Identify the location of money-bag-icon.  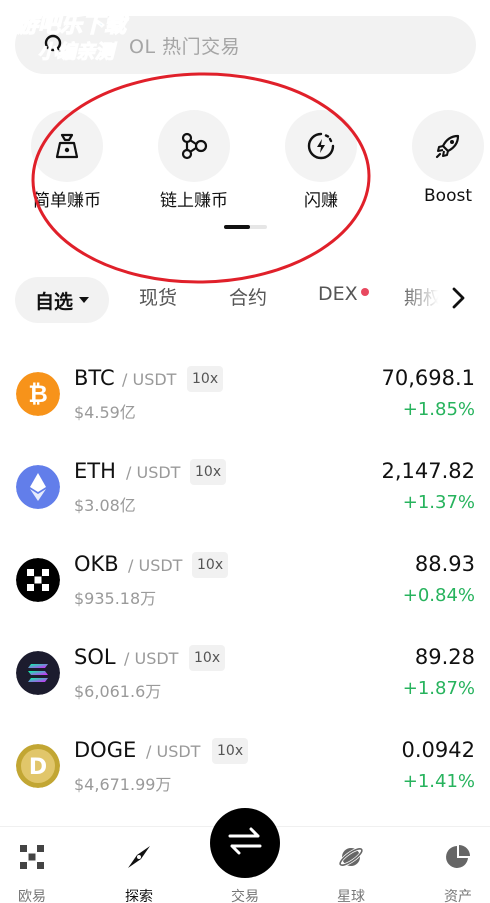
(67, 146).